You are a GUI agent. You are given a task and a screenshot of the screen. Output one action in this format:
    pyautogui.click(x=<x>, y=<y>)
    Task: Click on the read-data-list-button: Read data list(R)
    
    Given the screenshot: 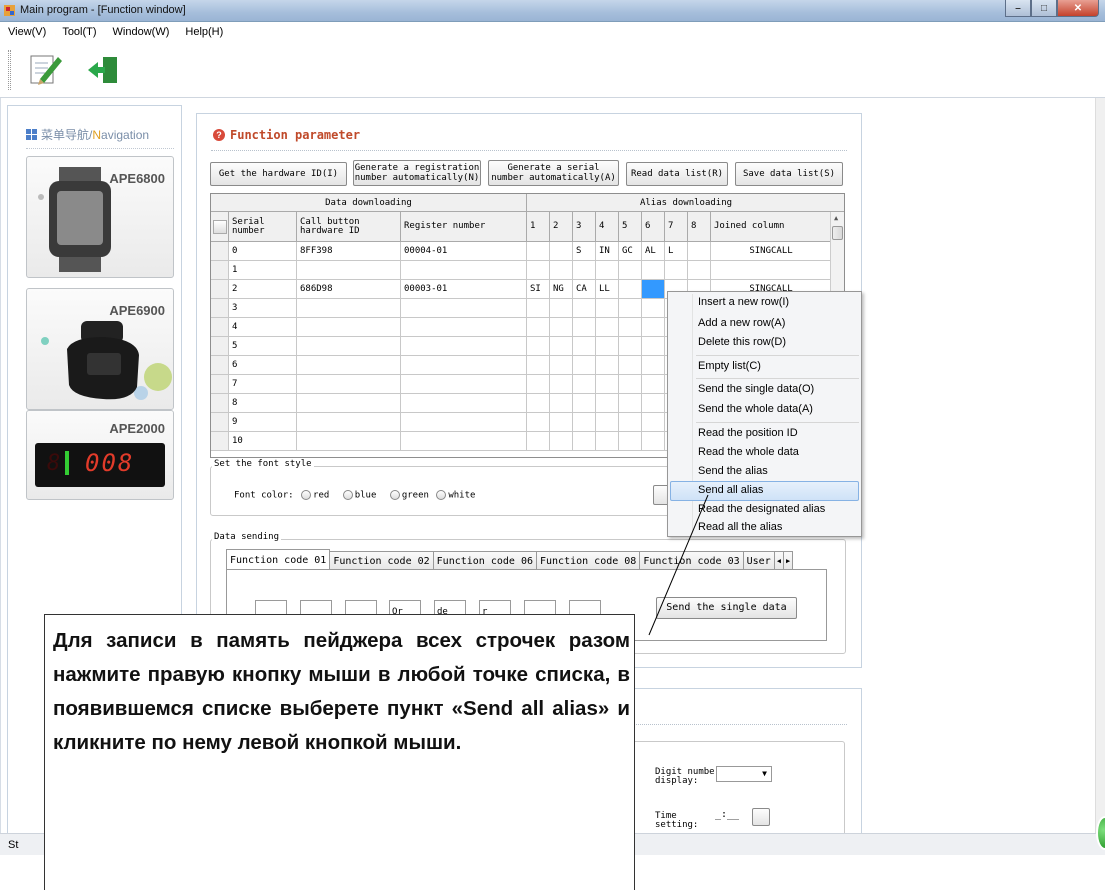 What is the action you would take?
    pyautogui.click(x=677, y=174)
    